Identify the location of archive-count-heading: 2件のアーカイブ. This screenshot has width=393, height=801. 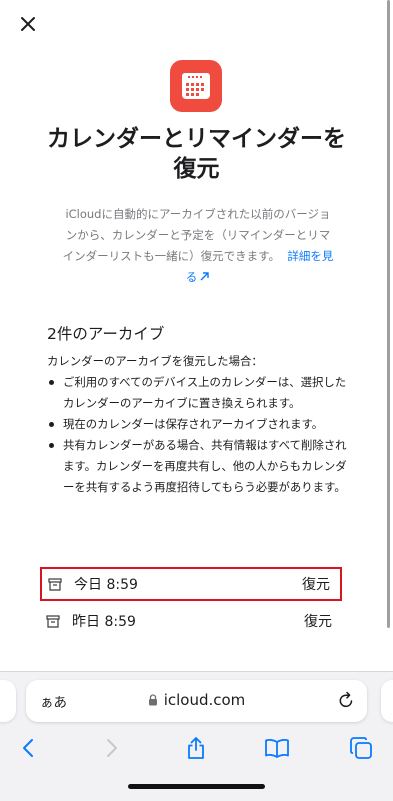
(106, 334).